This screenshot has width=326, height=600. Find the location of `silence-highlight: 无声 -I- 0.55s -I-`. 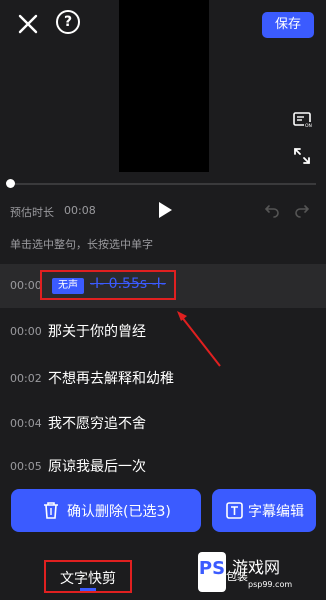

silence-highlight: 无声 -I- 0.55s -I- is located at coordinates (108, 285).